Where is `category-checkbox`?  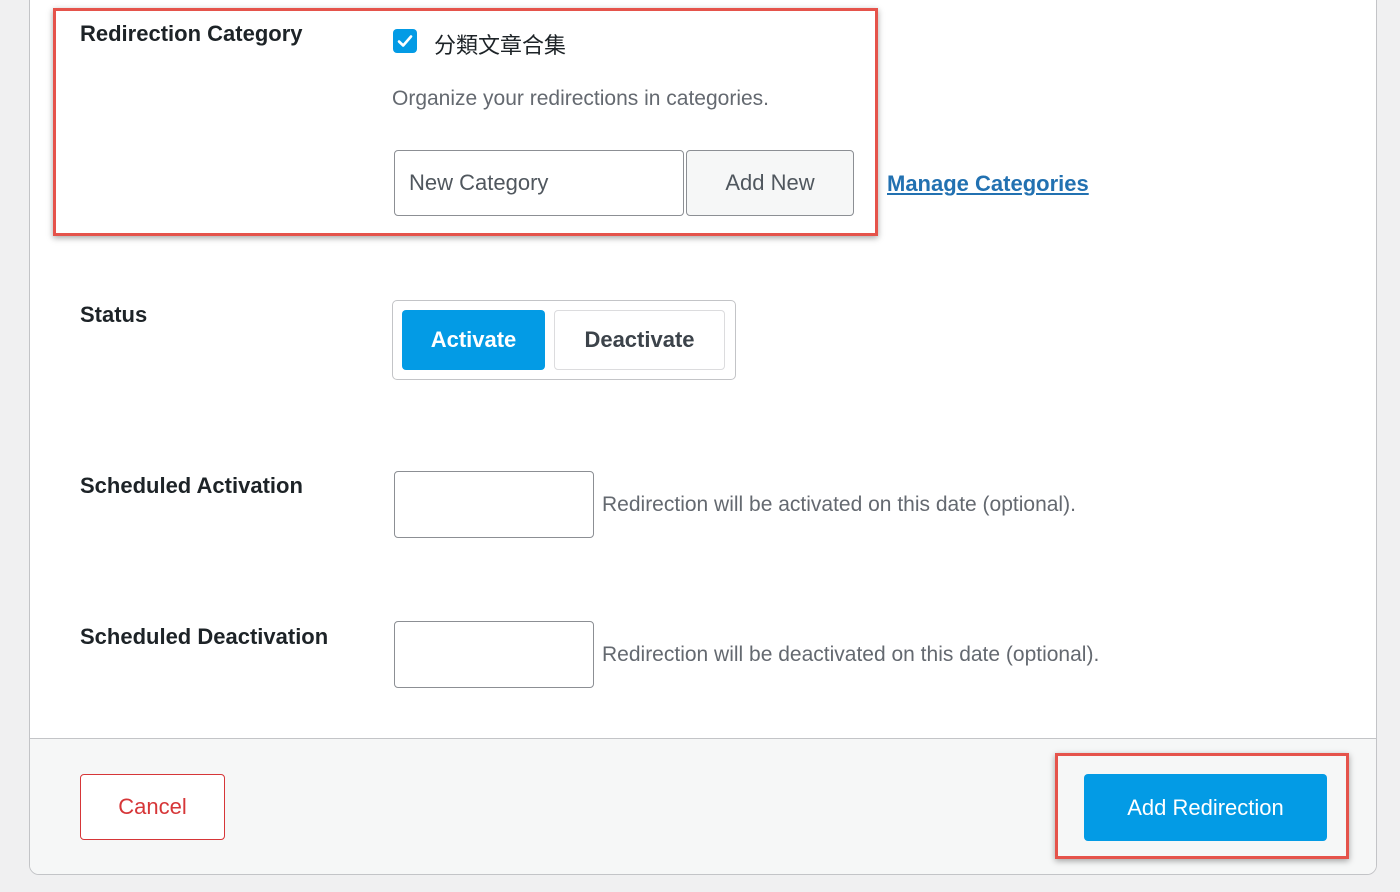 category-checkbox is located at coordinates (405, 41).